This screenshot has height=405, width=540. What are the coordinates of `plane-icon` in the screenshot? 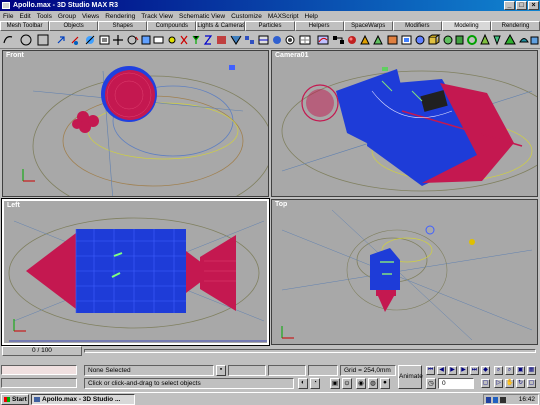 It's located at (221, 40).